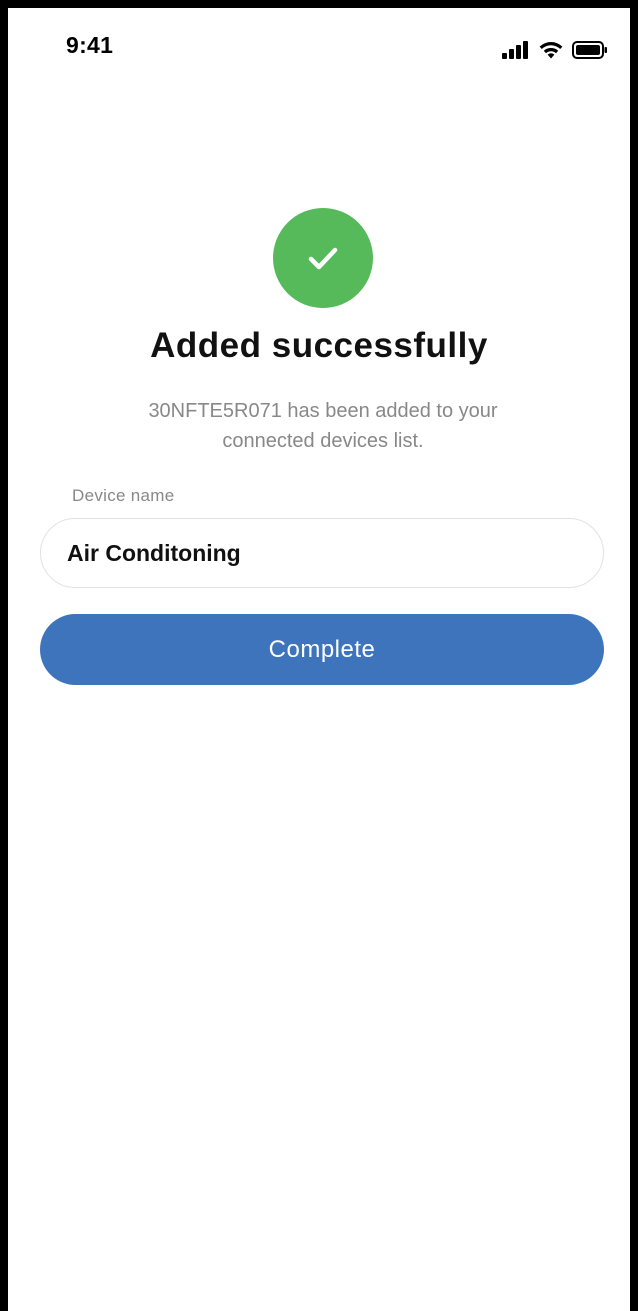 Image resolution: width=638 pixels, height=1311 pixels. What do you see at coordinates (319, 345) in the screenshot?
I see `success-title: Added successfully` at bounding box center [319, 345].